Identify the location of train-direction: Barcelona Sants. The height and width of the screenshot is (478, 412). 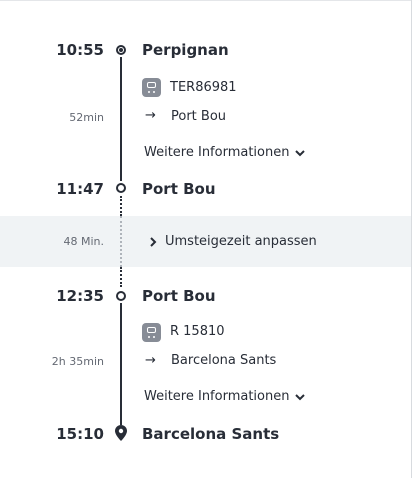
(224, 360).